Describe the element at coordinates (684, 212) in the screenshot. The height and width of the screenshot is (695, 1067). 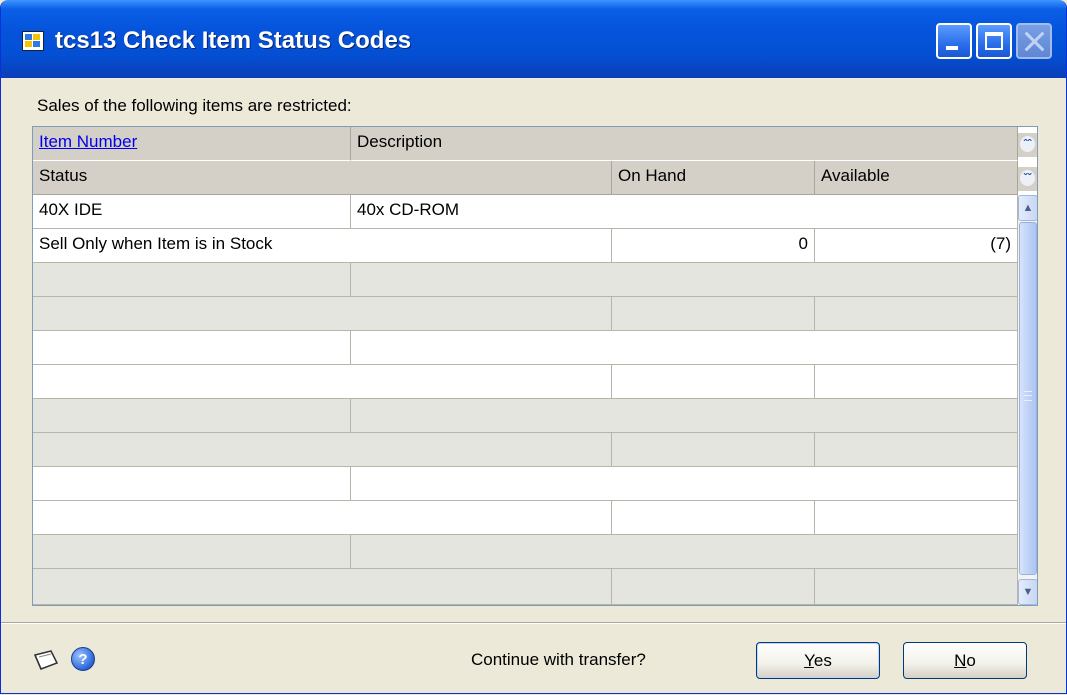
I see `cell-description: 40x CD-ROM` at that location.